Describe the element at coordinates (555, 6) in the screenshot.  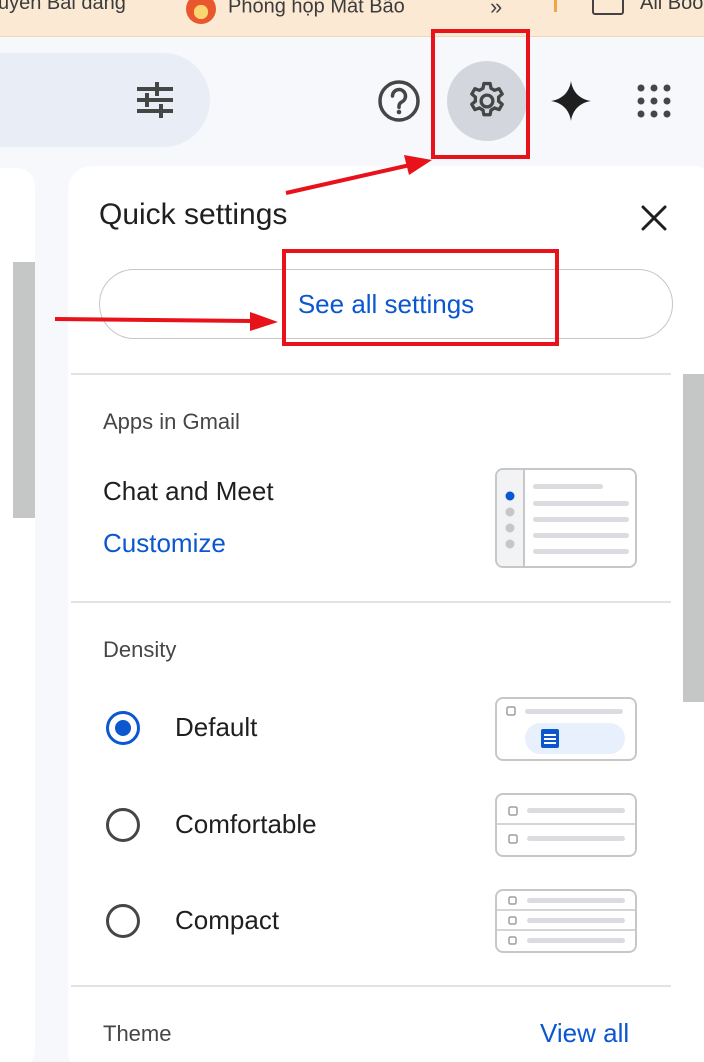
I see `bookmark-separator` at that location.